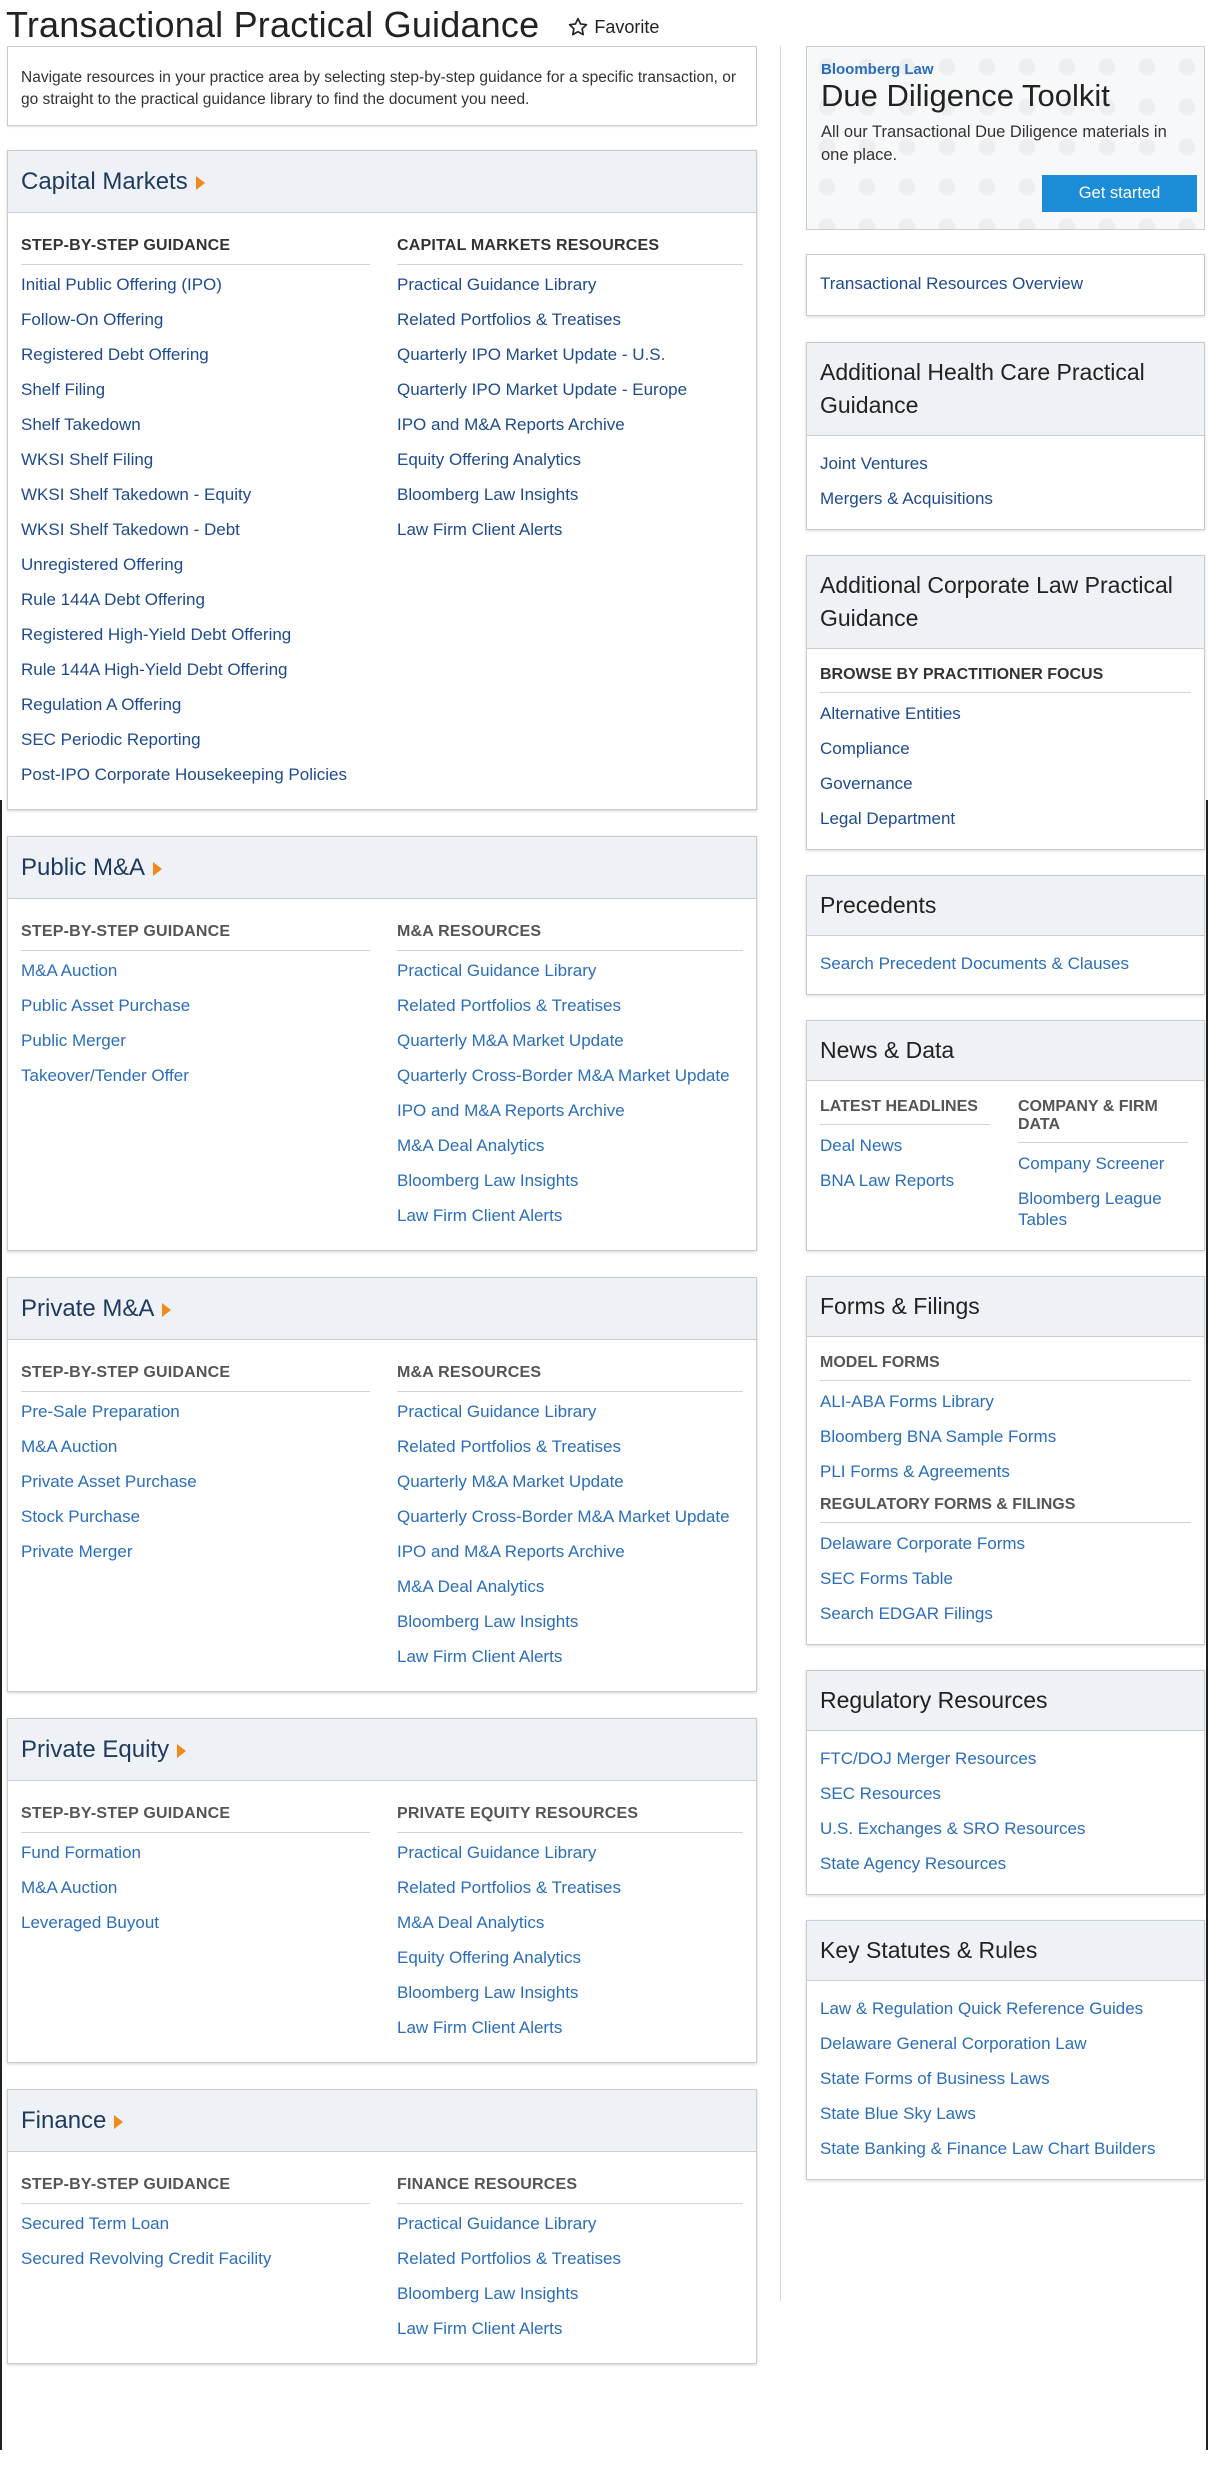 The height and width of the screenshot is (2474, 1208). I want to click on section-title: Capital Markets, so click(104, 182).